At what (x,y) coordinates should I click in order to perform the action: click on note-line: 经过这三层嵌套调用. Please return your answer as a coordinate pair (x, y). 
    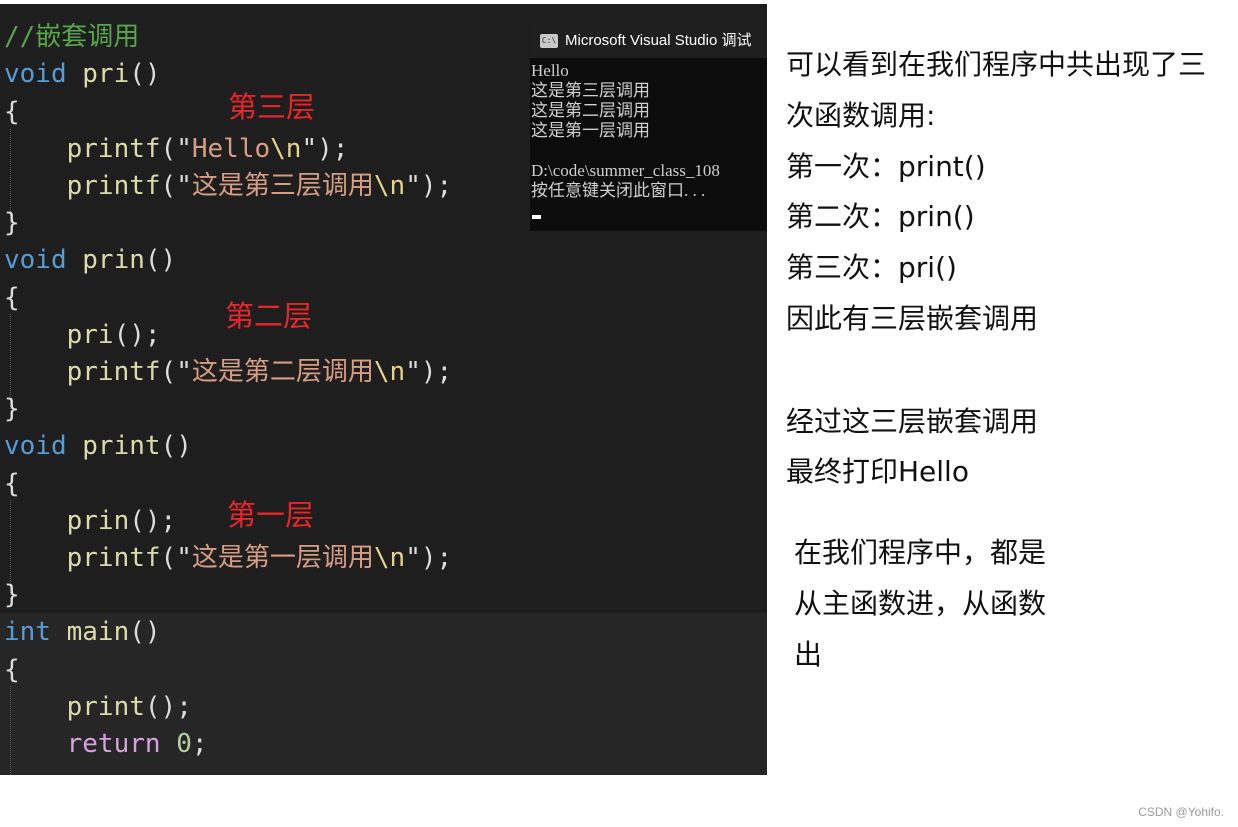
    Looking at the image, I should click on (912, 421).